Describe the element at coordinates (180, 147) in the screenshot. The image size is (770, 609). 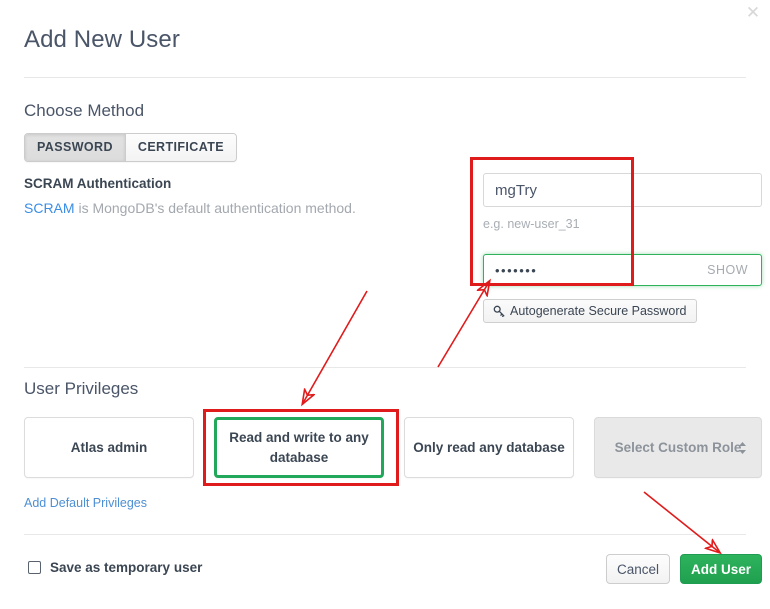
I see `tab-certificate: CERTIFICATE` at that location.